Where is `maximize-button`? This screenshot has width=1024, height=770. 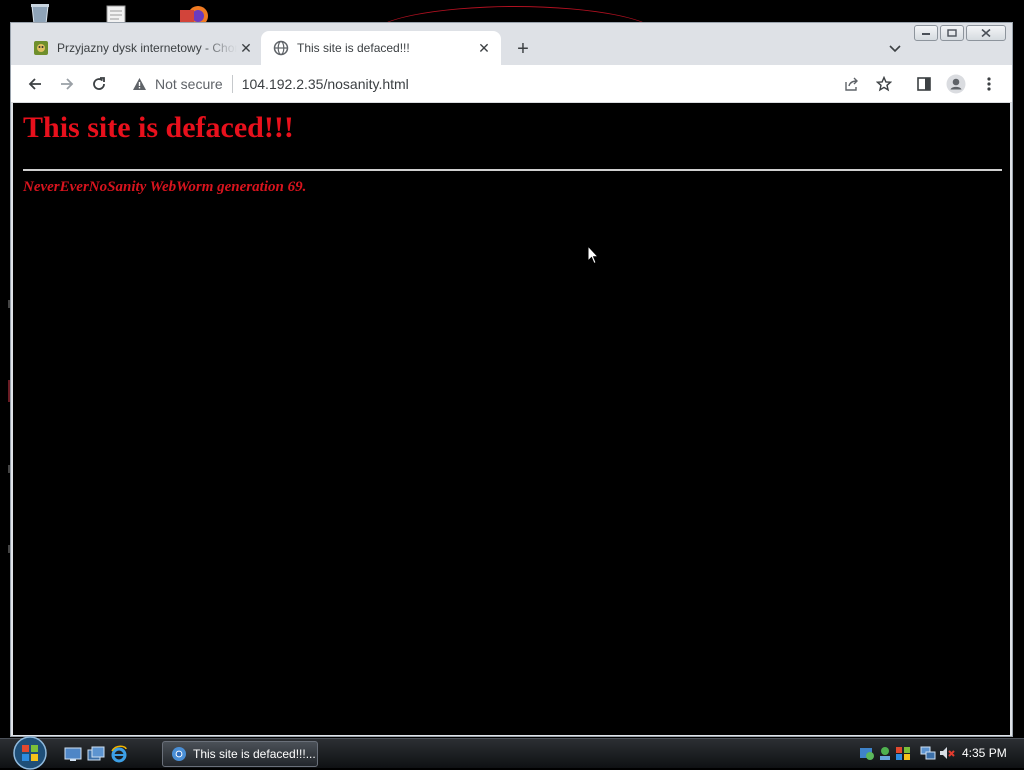 maximize-button is located at coordinates (952, 33).